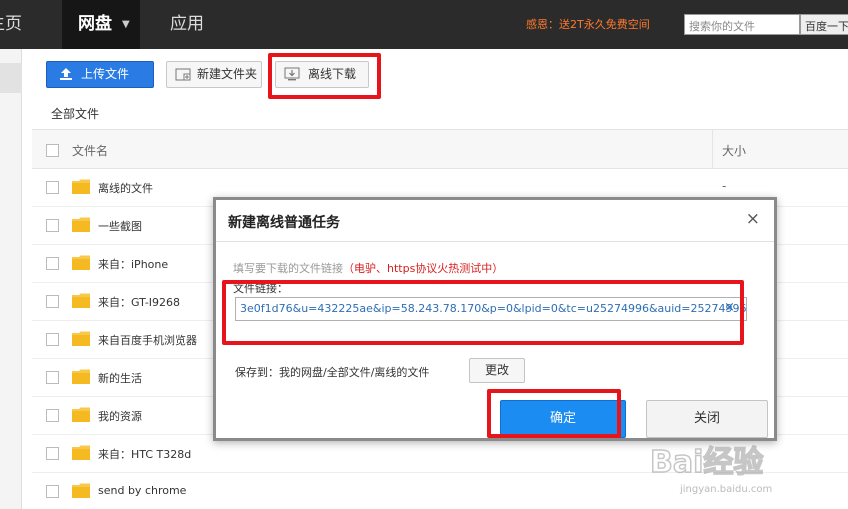  I want to click on column-header-name: 文件名, so click(90, 150).